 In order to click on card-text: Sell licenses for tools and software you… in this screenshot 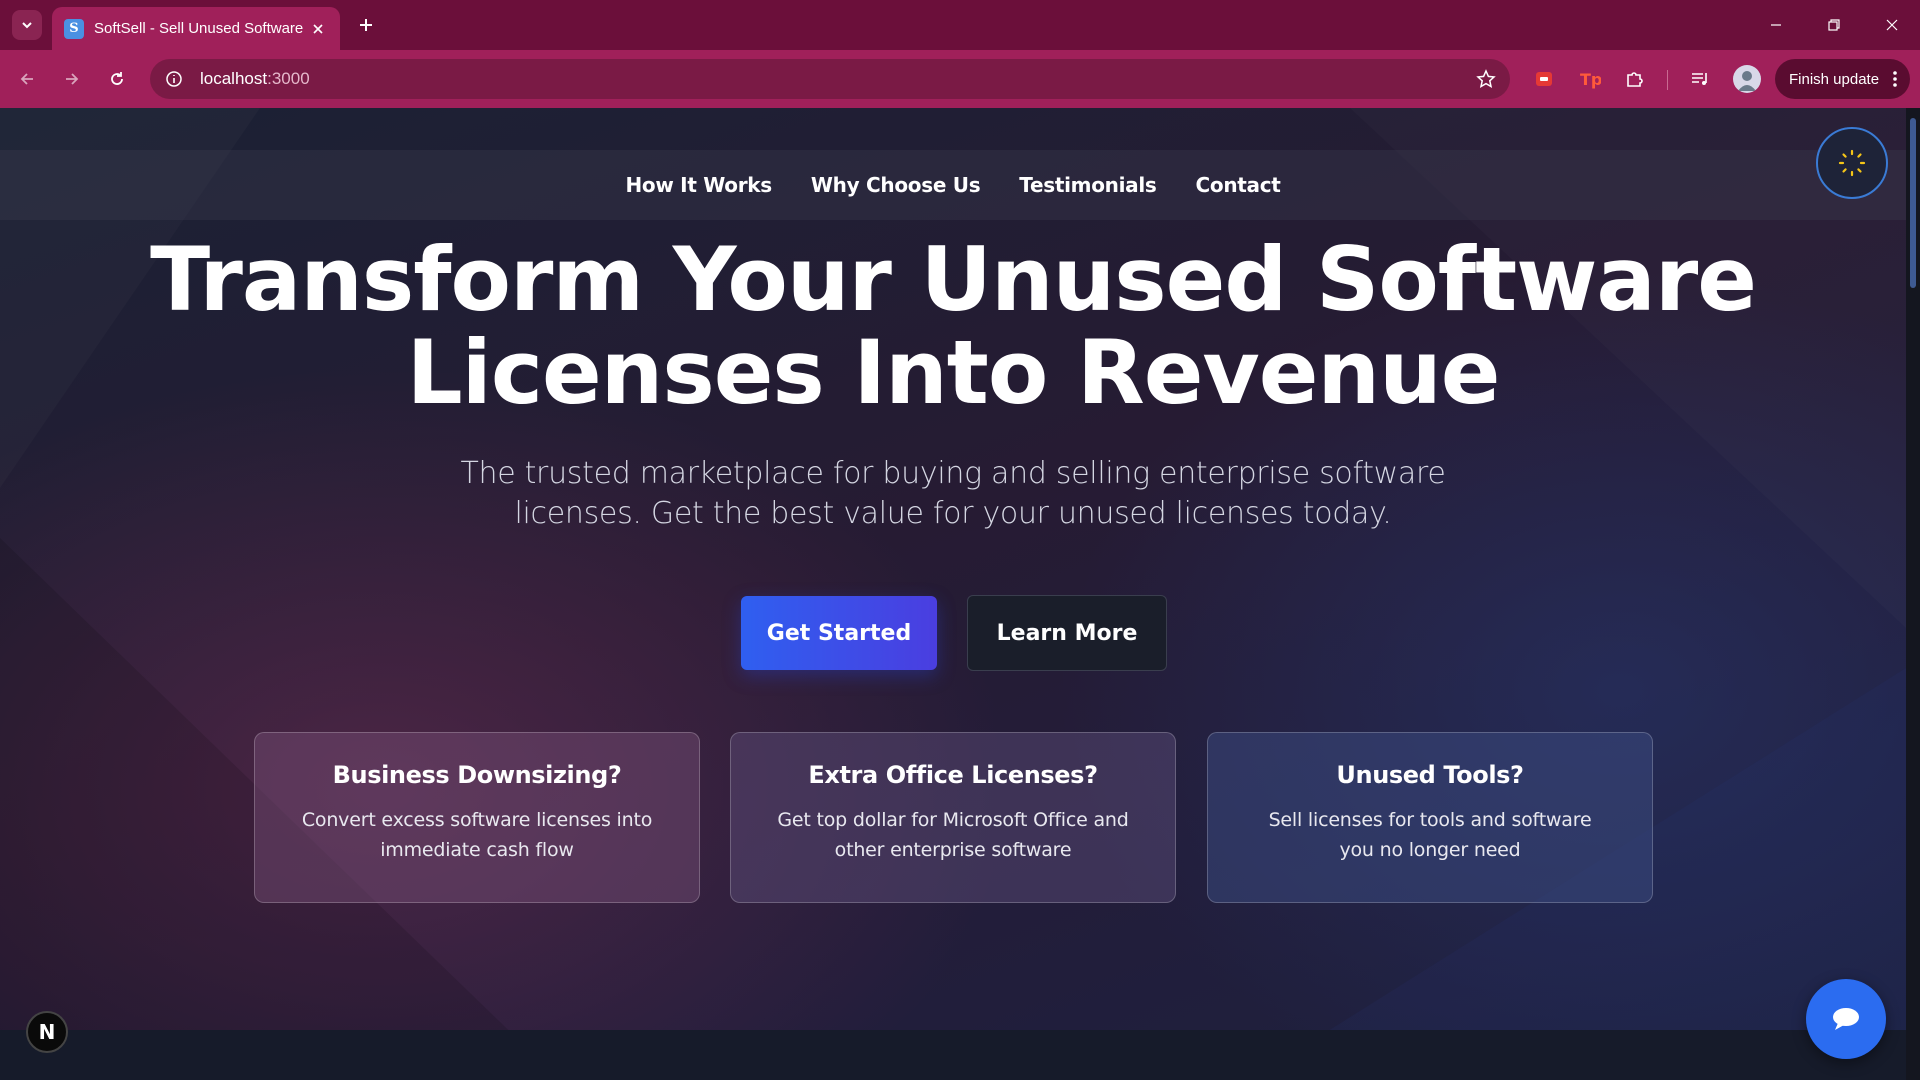, I will do `click(1430, 835)`.